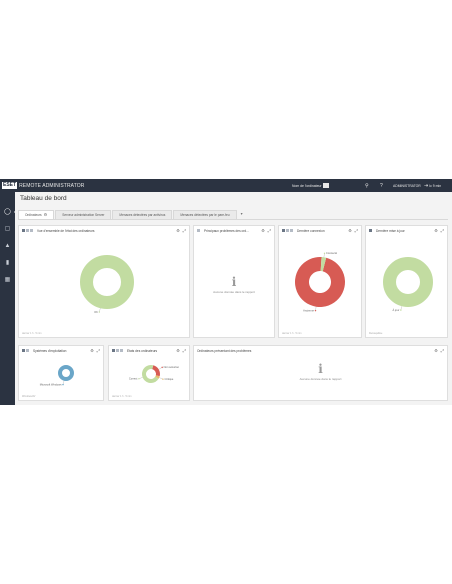 Image resolution: width=452 pixels, height=584 pixels. I want to click on reports-icon: ▮, so click(7, 263).